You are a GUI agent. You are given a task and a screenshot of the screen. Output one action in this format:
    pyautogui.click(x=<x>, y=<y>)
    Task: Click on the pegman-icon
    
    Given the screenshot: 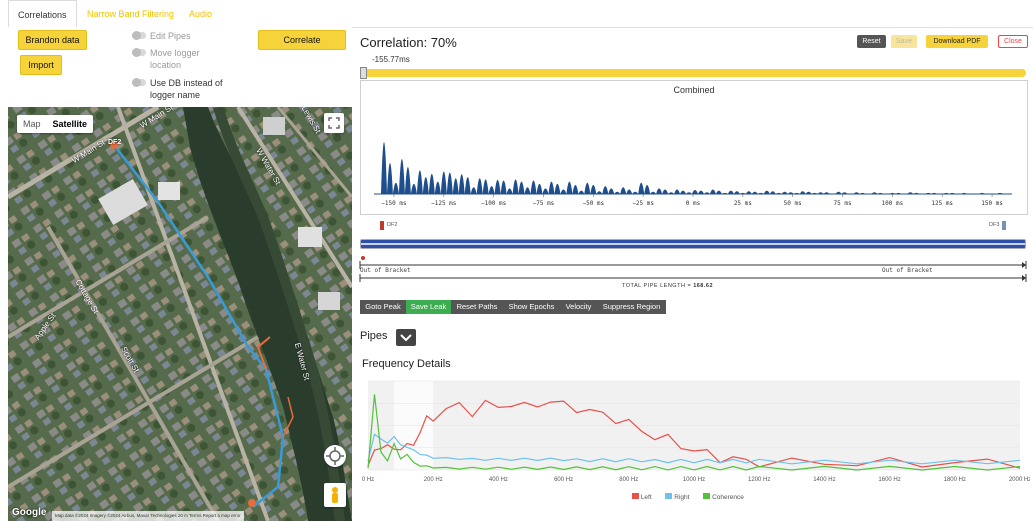 What is the action you would take?
    pyautogui.click(x=335, y=495)
    